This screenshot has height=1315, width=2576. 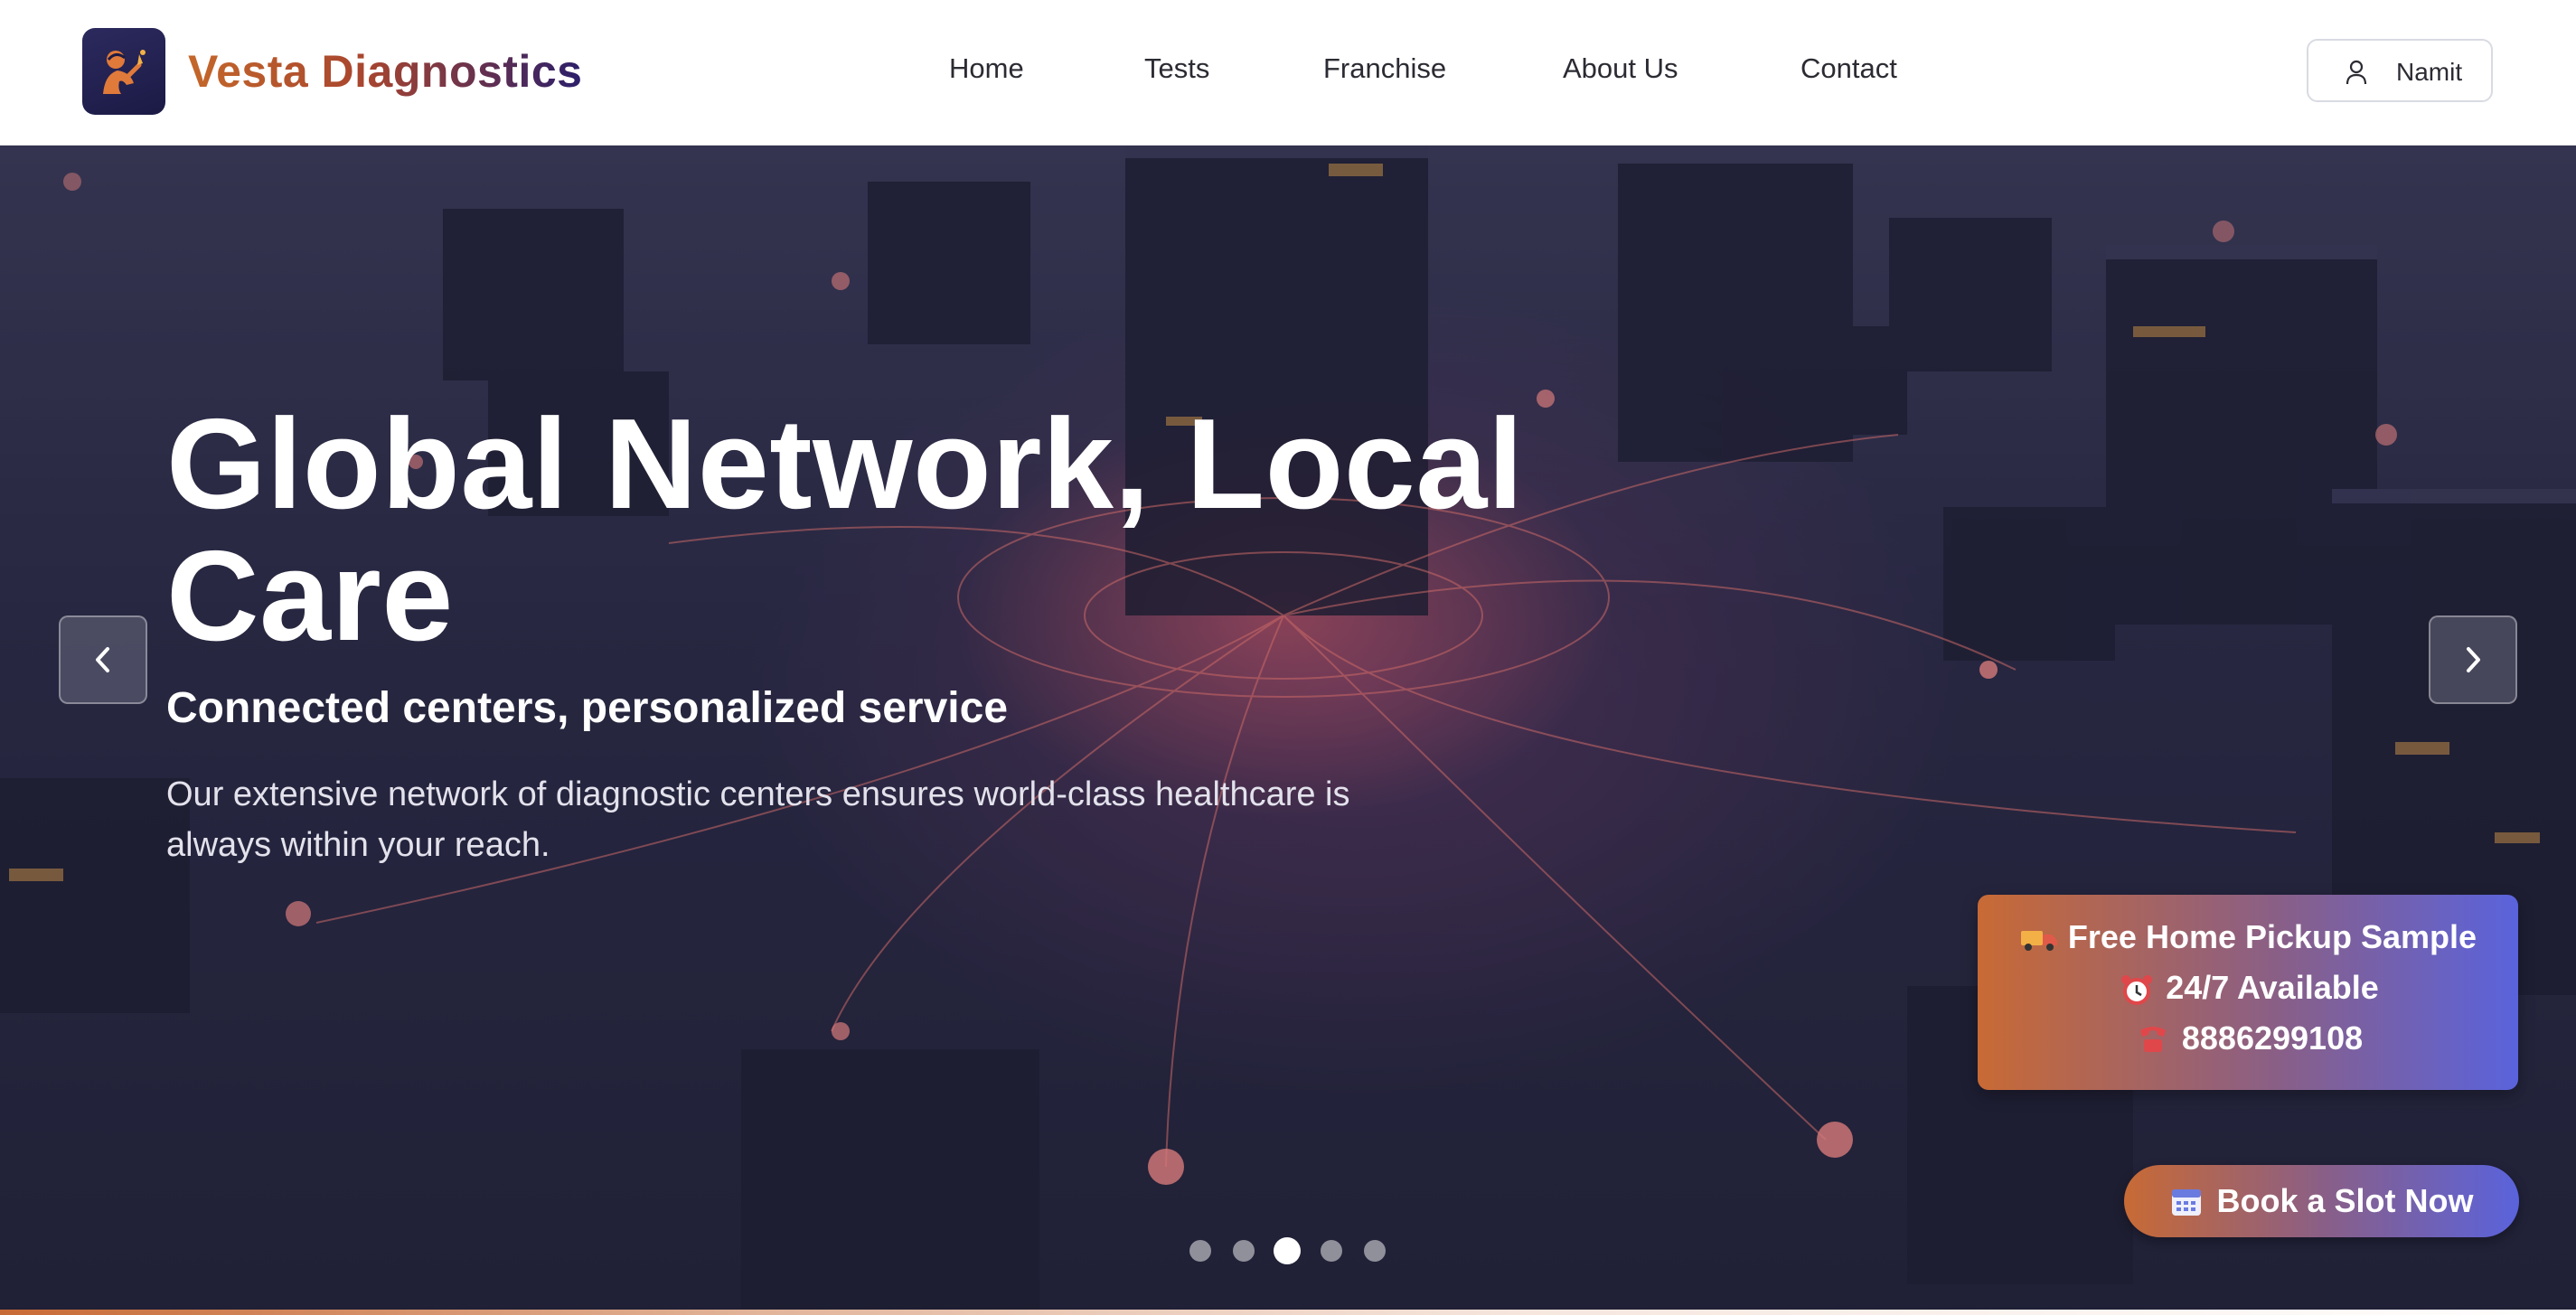 I want to click on carousel-prev-button, so click(x=103, y=659).